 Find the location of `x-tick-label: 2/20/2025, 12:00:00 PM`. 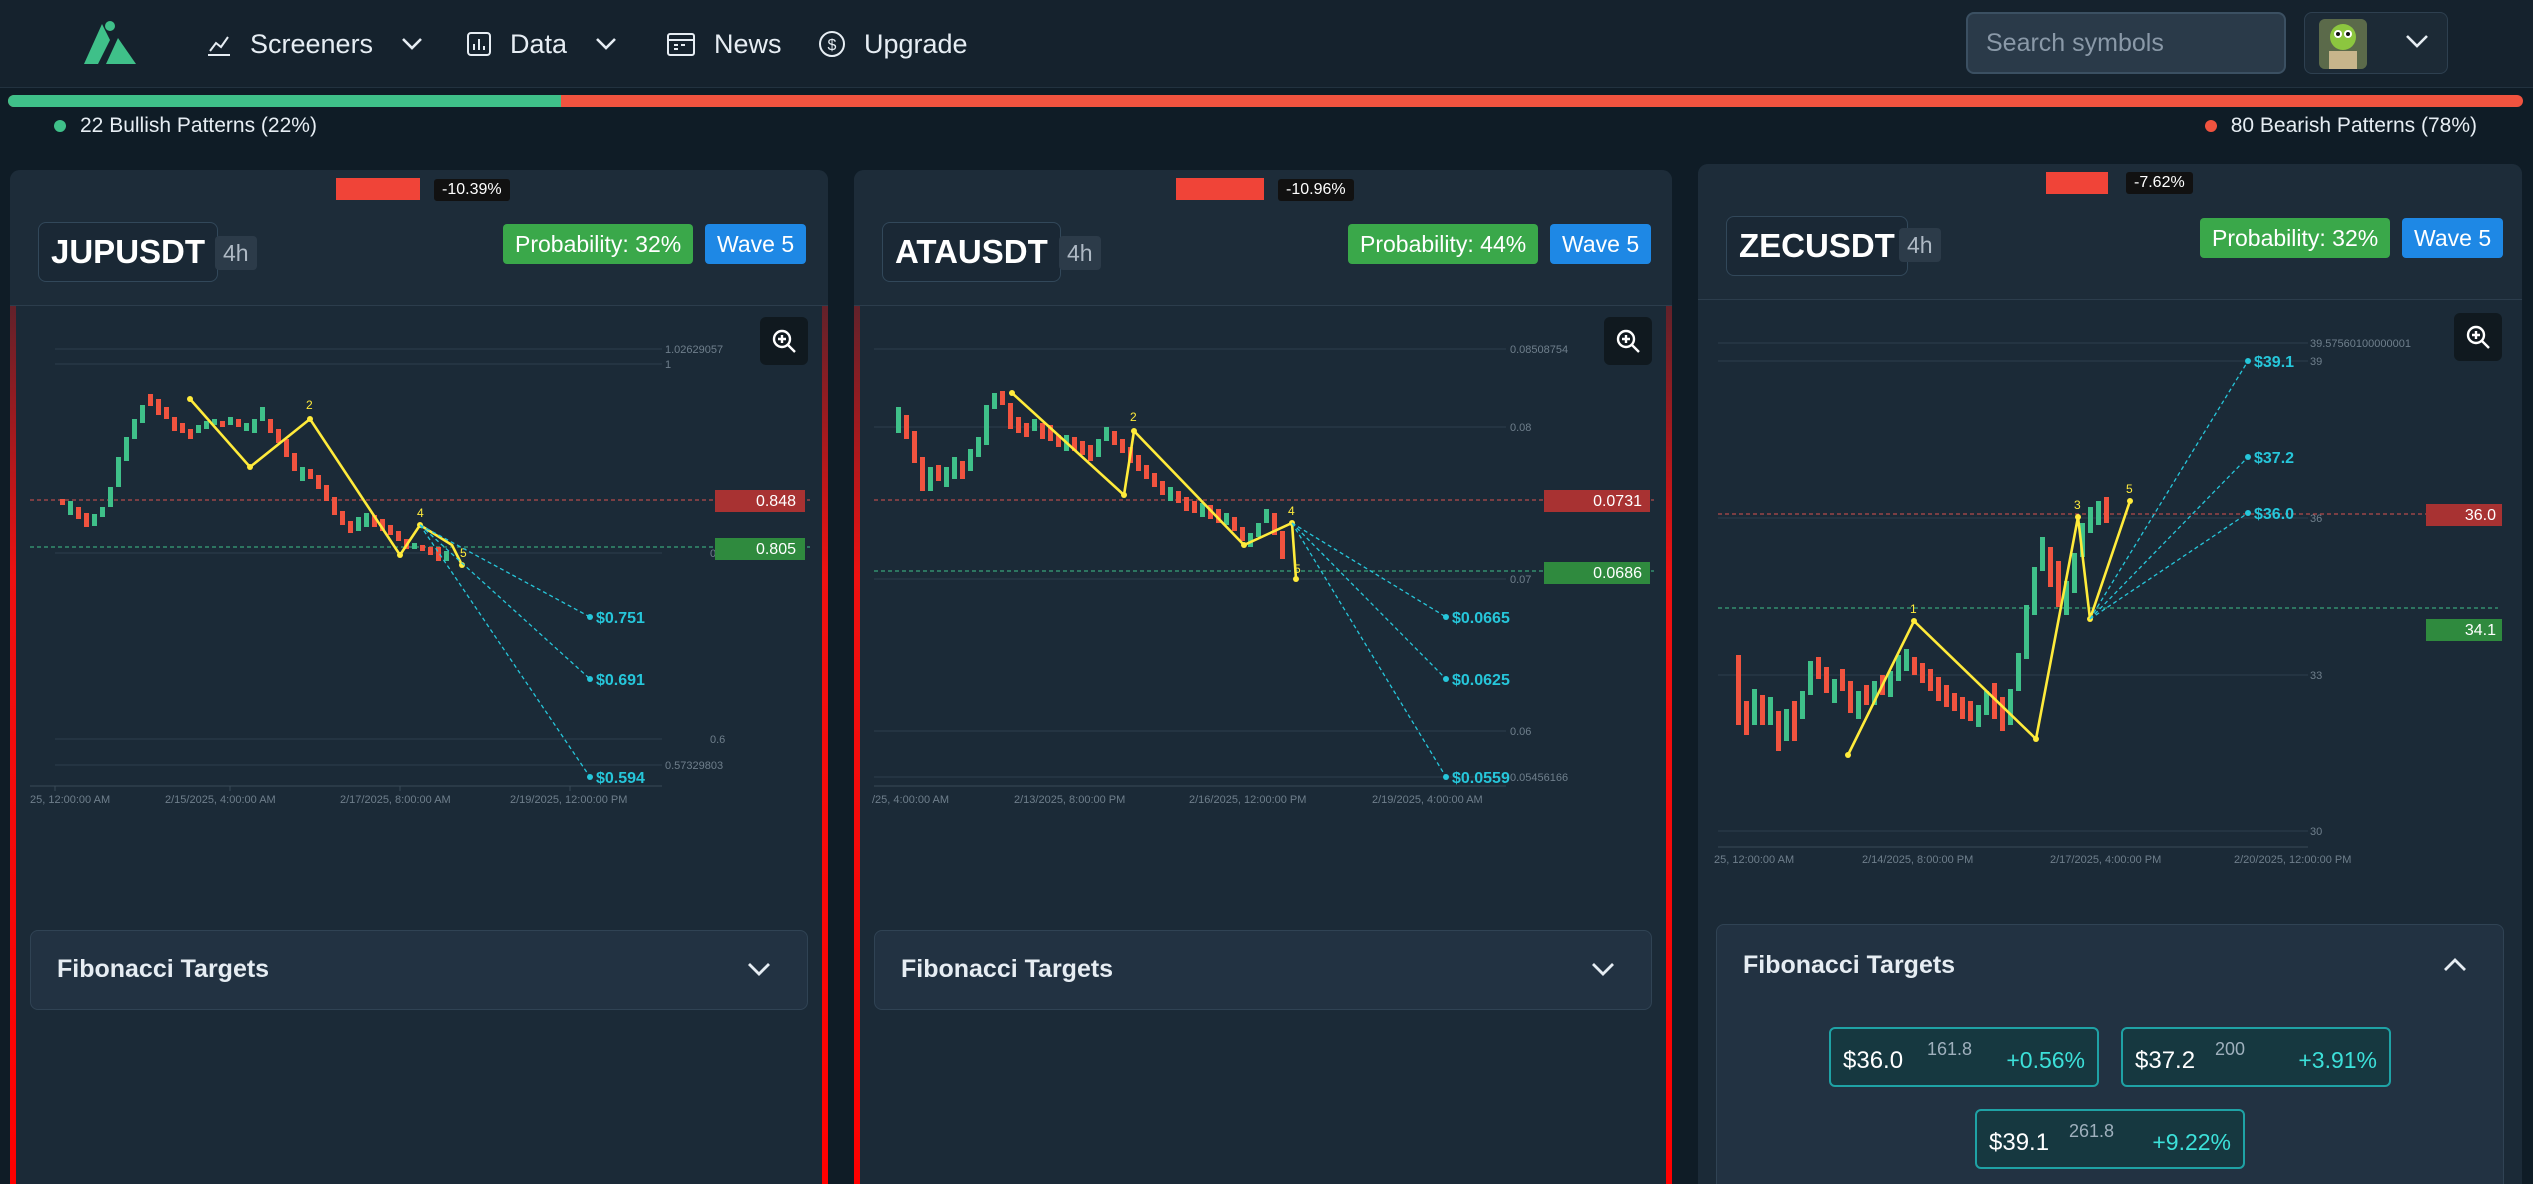

x-tick-label: 2/20/2025, 12:00:00 PM is located at coordinates (2292, 860).